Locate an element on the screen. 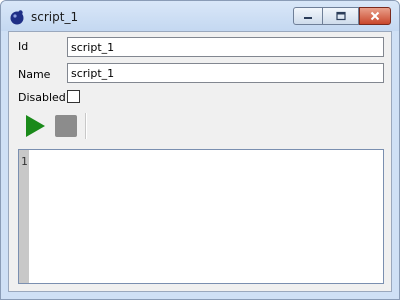 The height and width of the screenshot is (300, 400). maximize-button is located at coordinates (341, 16).